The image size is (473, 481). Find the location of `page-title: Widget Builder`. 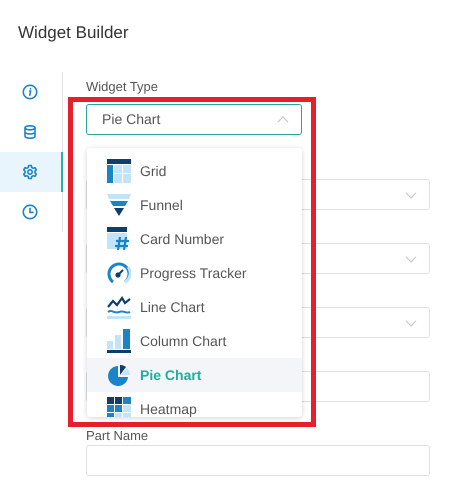

page-title: Widget Builder is located at coordinates (73, 33).